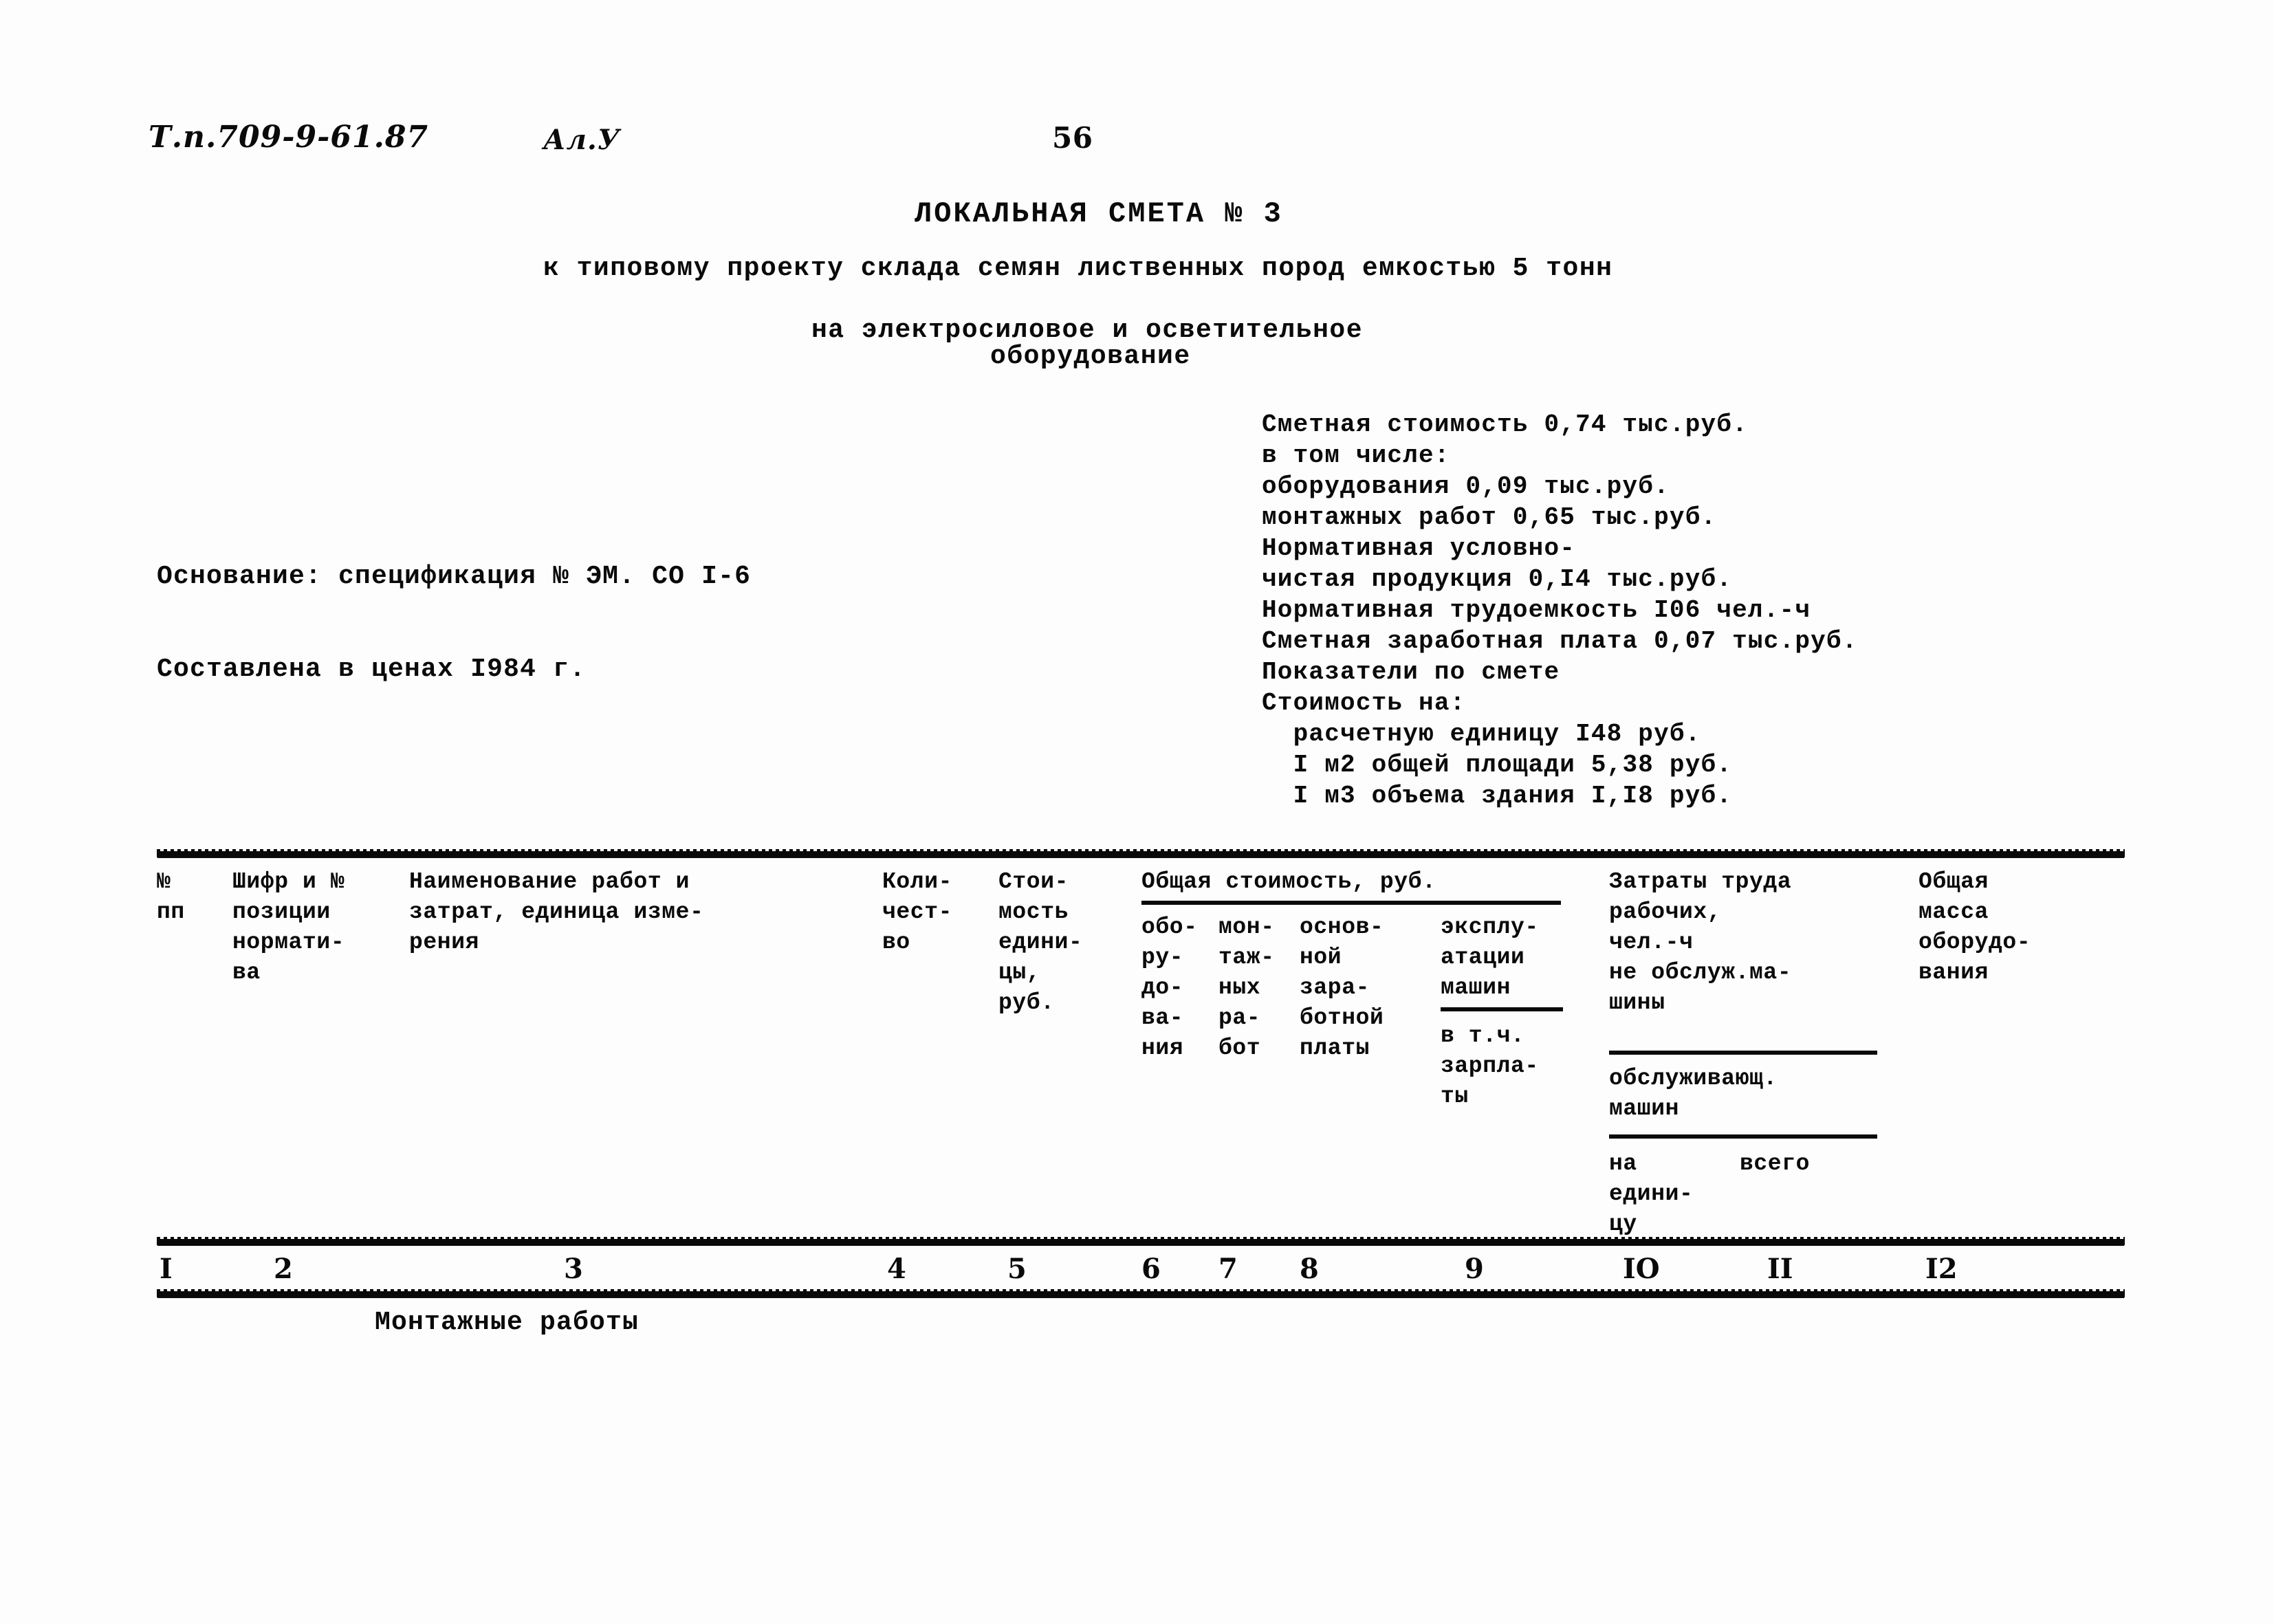 The width and height of the screenshot is (2274, 1624). I want to click on basis-line: Основание: спецификация № ЭМ. СО I-6, so click(454, 576).